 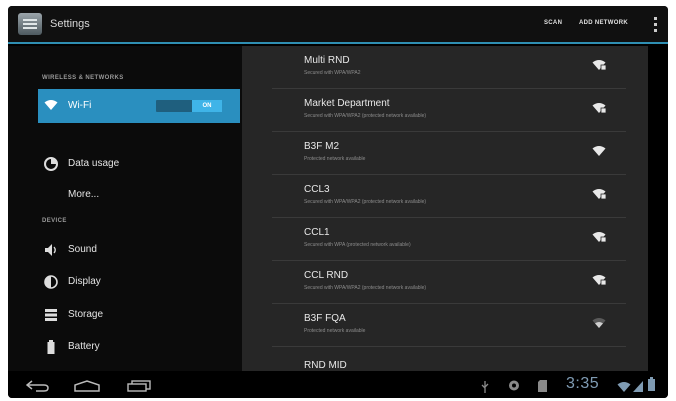 What do you see at coordinates (51, 164) in the screenshot?
I see `data-usage-icon` at bounding box center [51, 164].